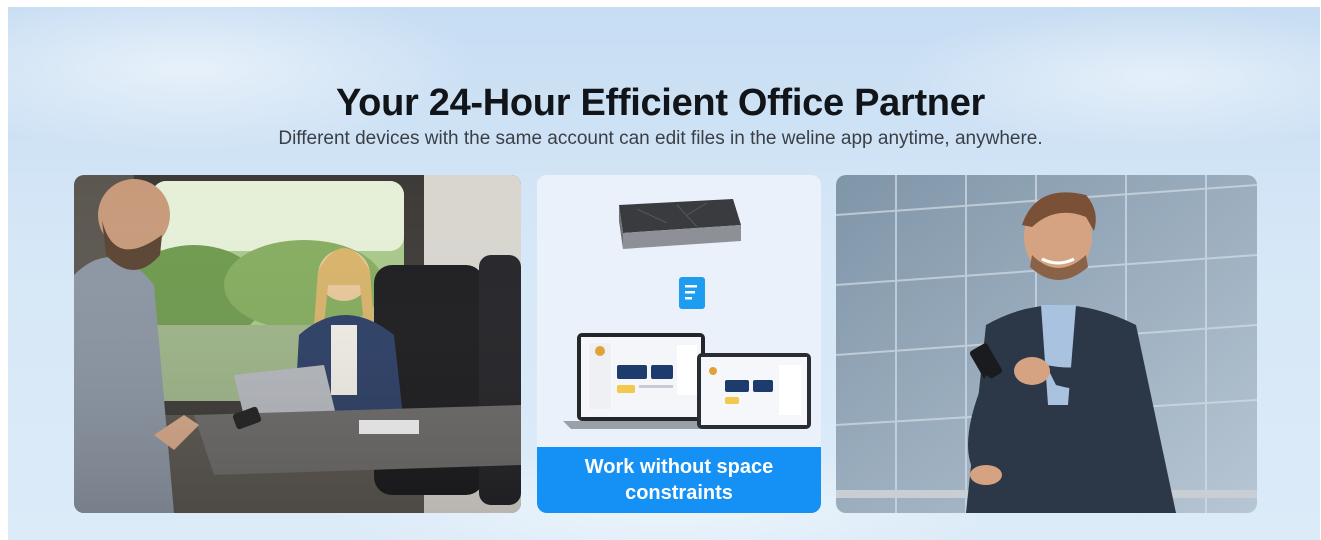 Image resolution: width=1321 pixels, height=540 pixels. I want to click on caption-work-without-space: Work without space constraints, so click(679, 480).